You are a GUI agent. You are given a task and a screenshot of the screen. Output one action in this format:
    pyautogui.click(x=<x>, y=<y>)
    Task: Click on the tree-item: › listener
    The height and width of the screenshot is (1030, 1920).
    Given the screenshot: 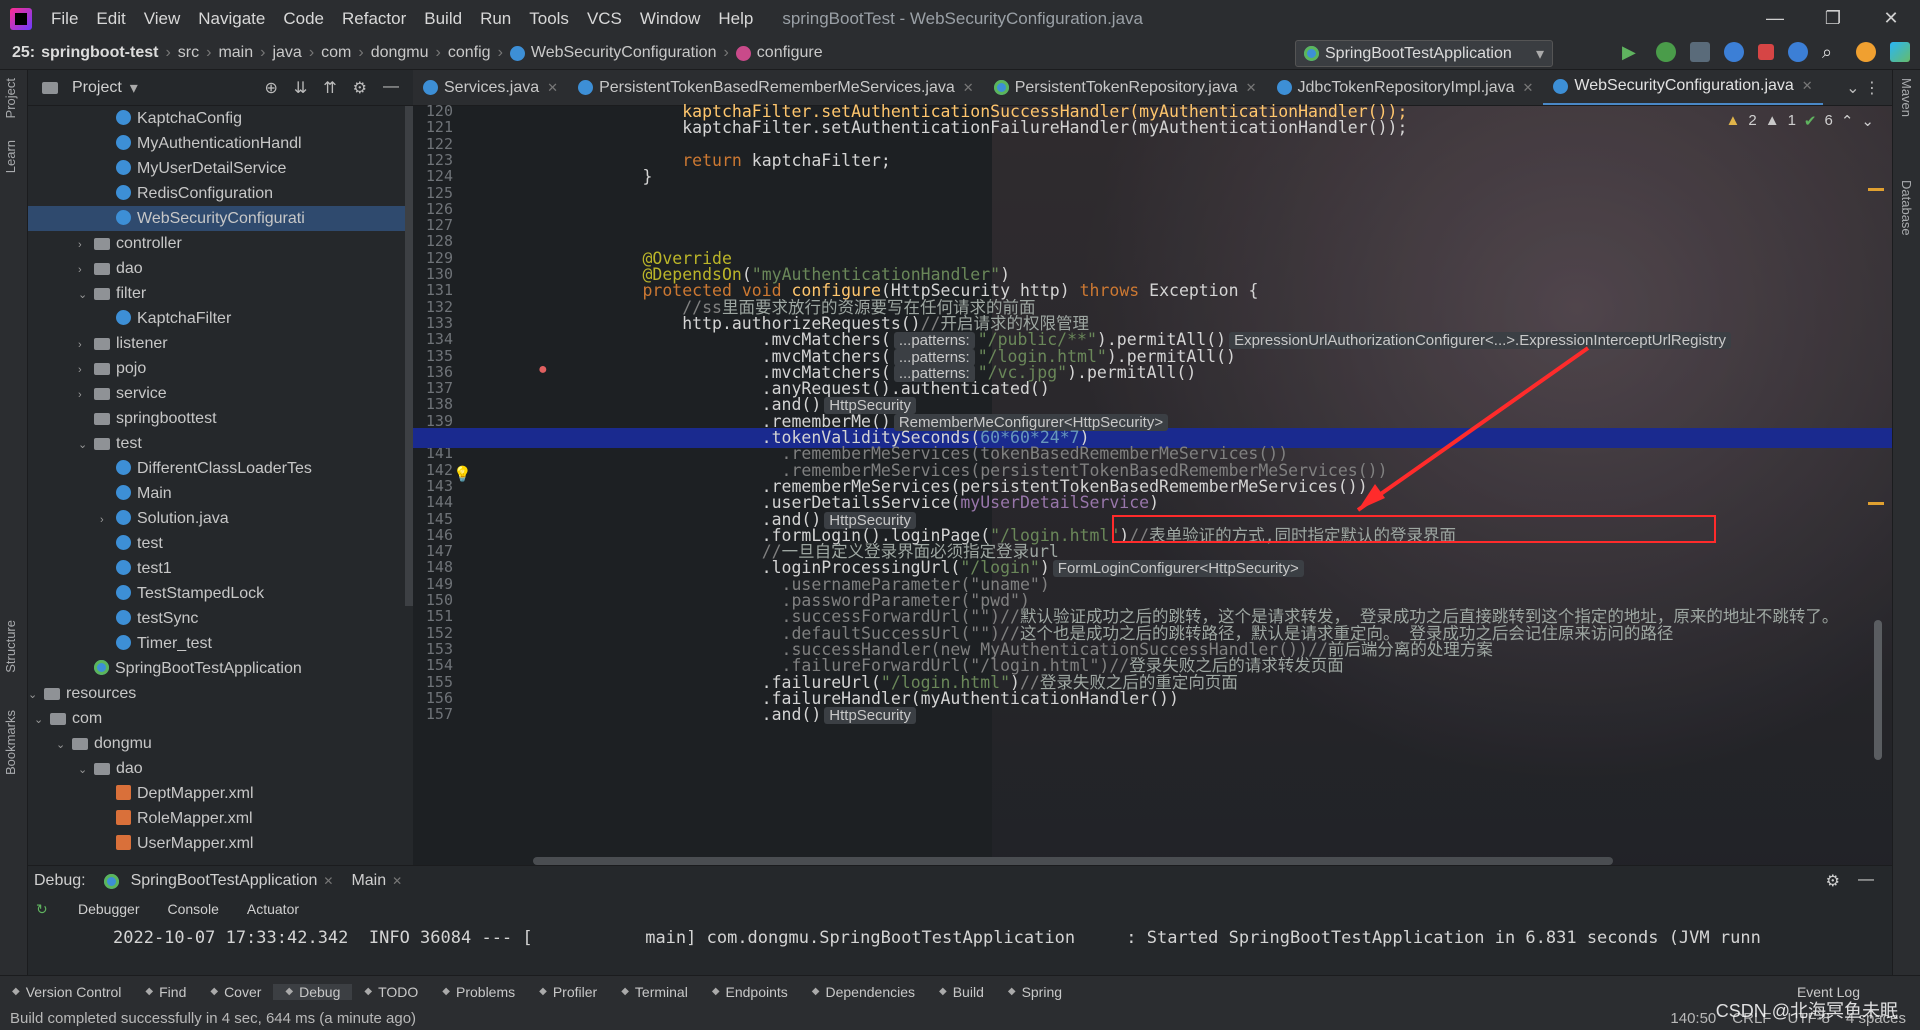 What is the action you would take?
    pyautogui.click(x=220, y=343)
    